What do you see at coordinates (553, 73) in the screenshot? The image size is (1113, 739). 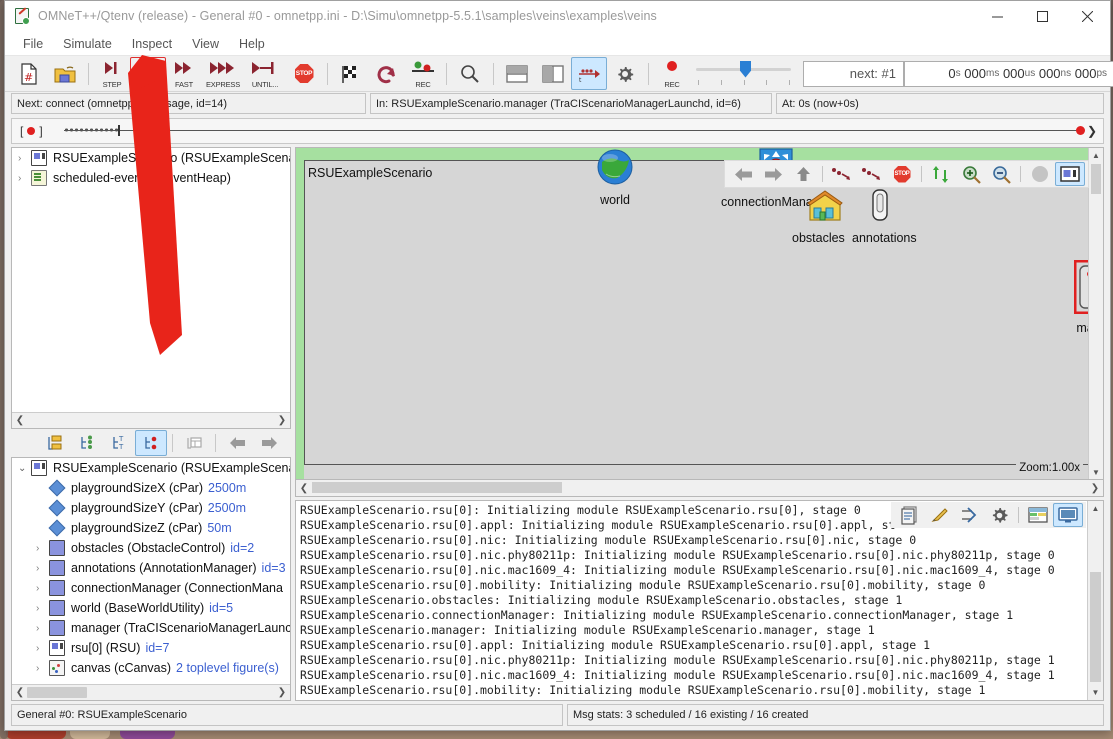 I see `vertical-layout-button` at bounding box center [553, 73].